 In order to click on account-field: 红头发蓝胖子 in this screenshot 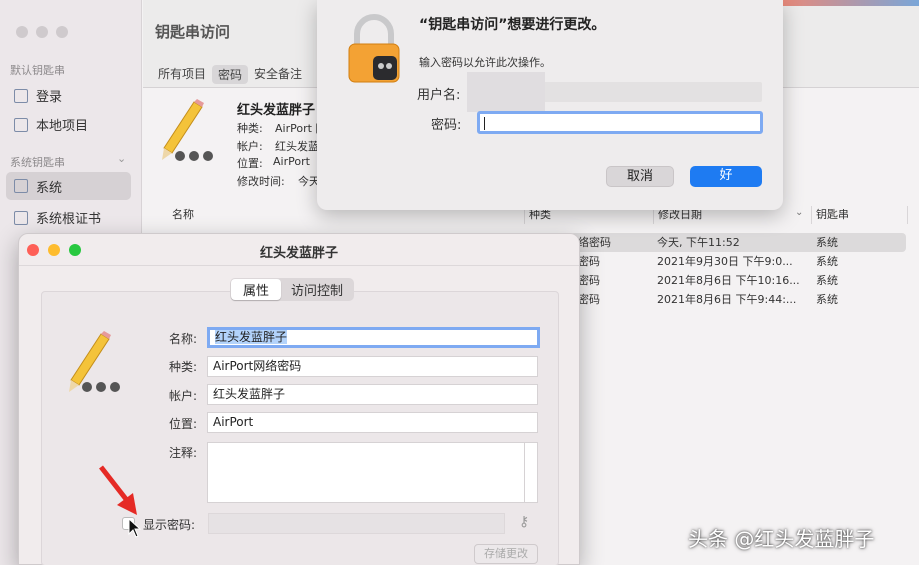, I will do `click(372, 394)`.